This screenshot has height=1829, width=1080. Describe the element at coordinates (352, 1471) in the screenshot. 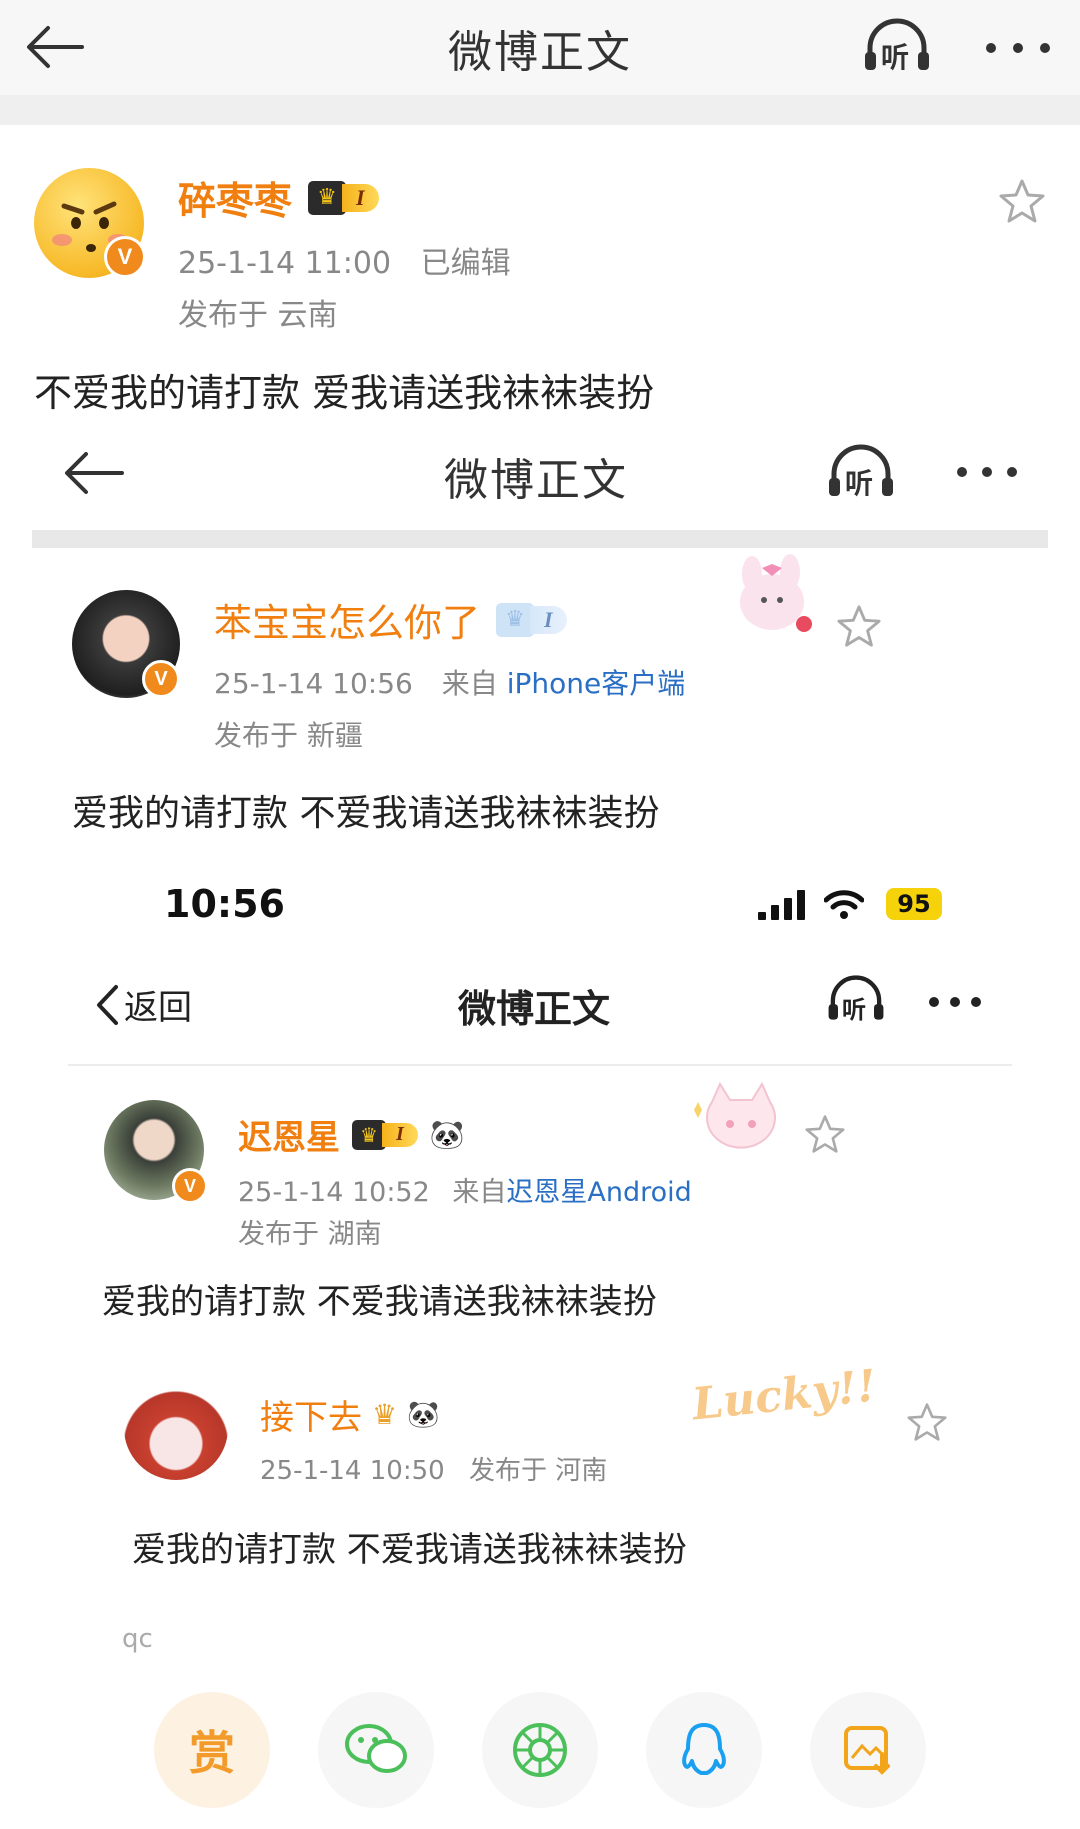

I see `post-time: 25-1-14 10:50` at that location.